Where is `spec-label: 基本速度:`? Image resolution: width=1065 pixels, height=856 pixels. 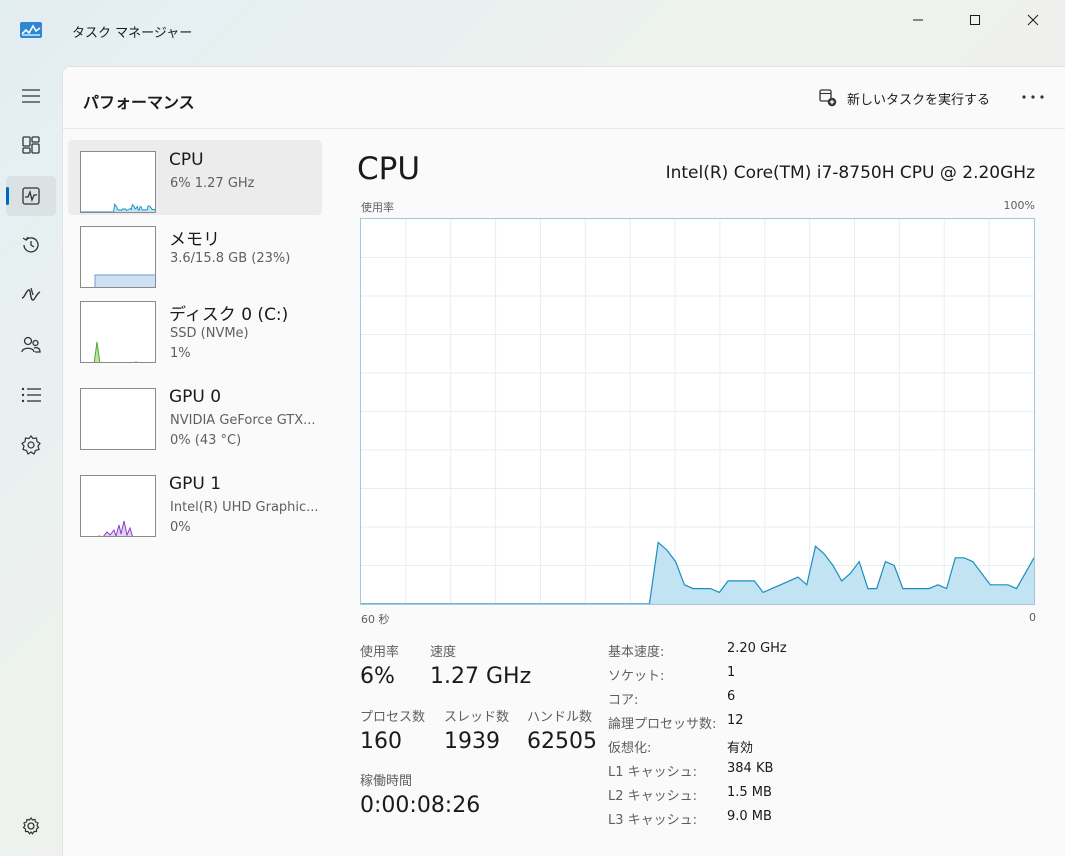 spec-label: 基本速度: is located at coordinates (636, 652).